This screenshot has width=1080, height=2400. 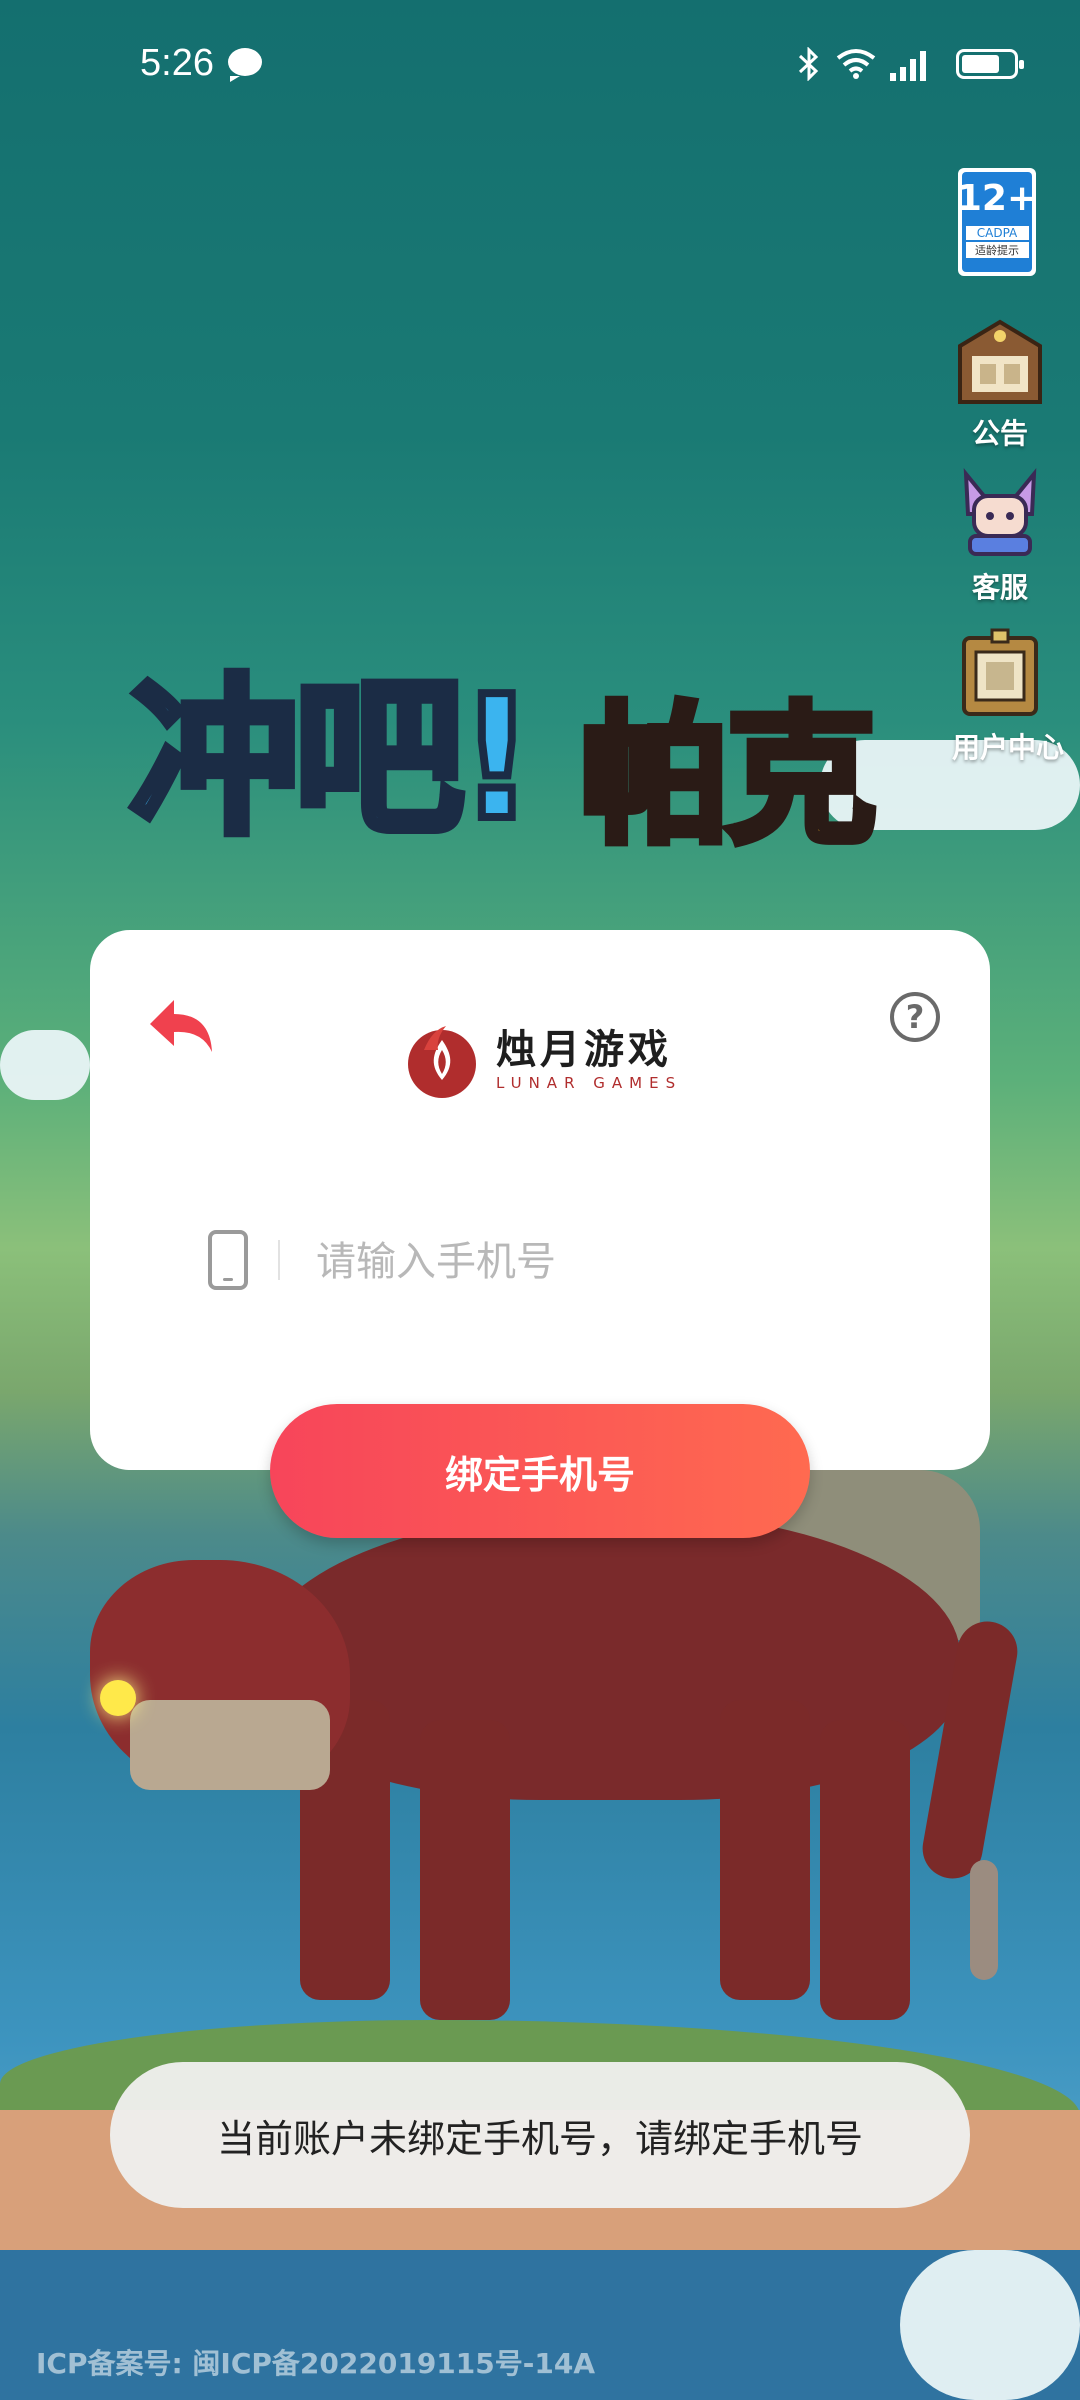 What do you see at coordinates (333, 759) in the screenshot?
I see `game-logo-part1: 冲吧!` at bounding box center [333, 759].